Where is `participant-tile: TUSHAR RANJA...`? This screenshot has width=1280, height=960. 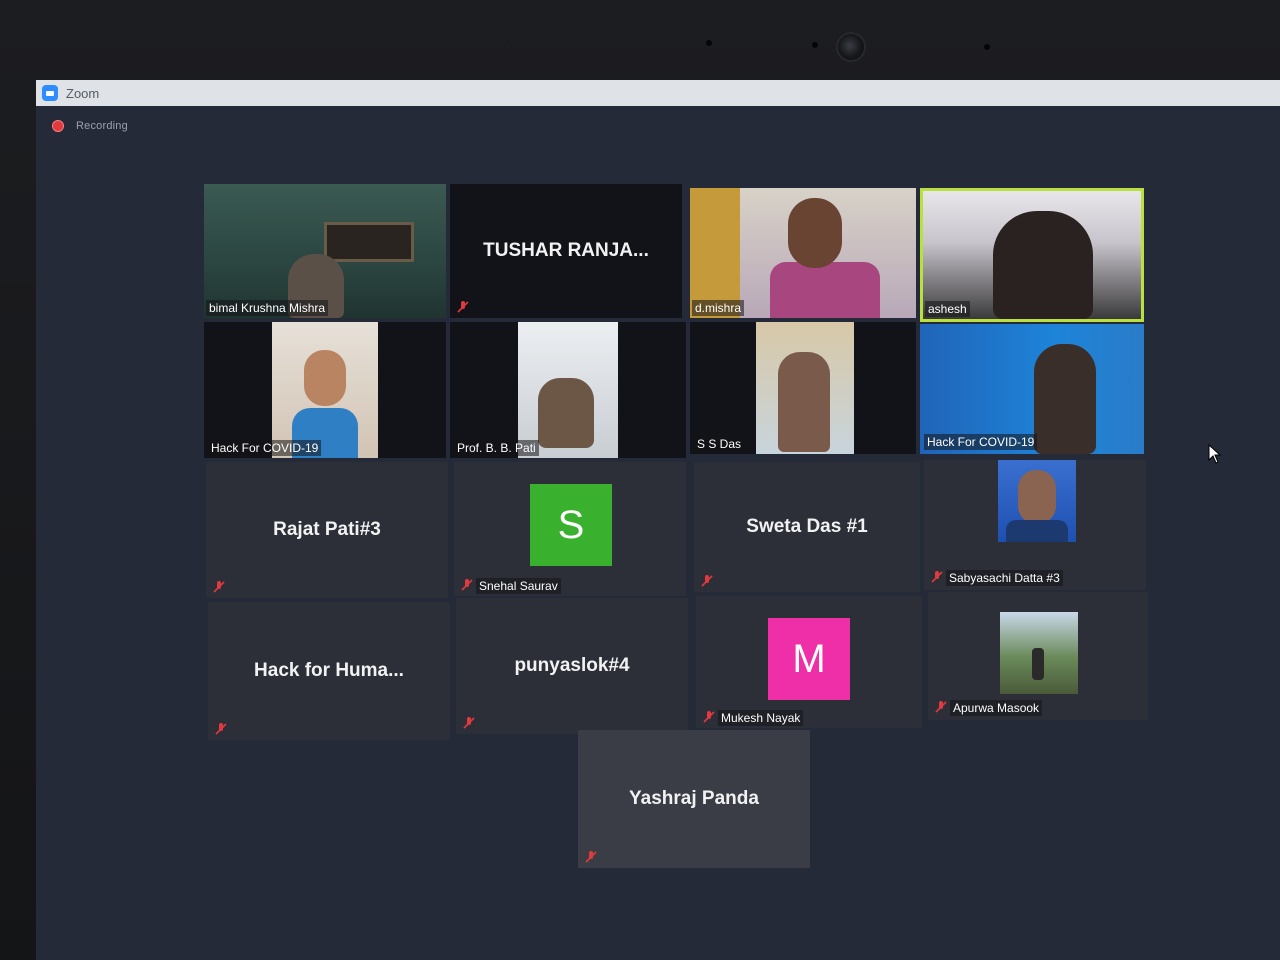 participant-tile: TUSHAR RANJA... is located at coordinates (566, 251).